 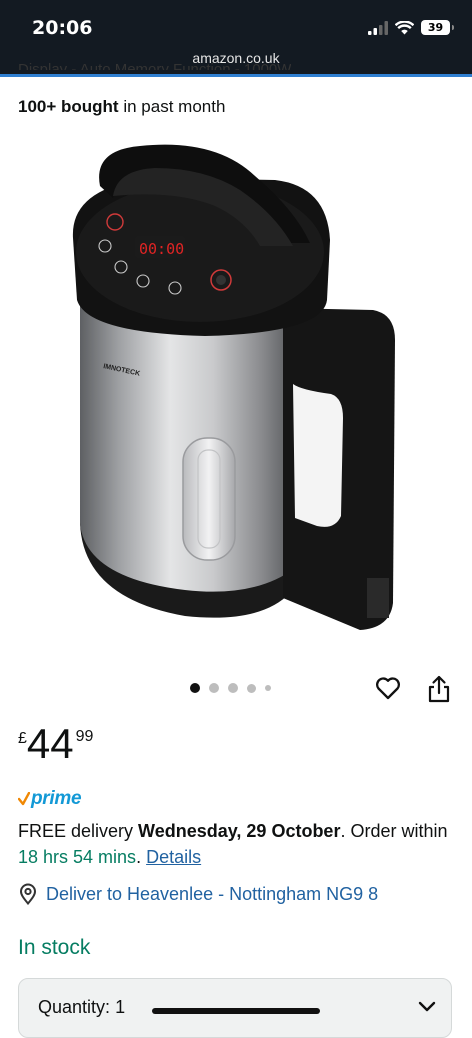 What do you see at coordinates (68, 106) in the screenshot?
I see `bought-count-value: 100+ bought` at bounding box center [68, 106].